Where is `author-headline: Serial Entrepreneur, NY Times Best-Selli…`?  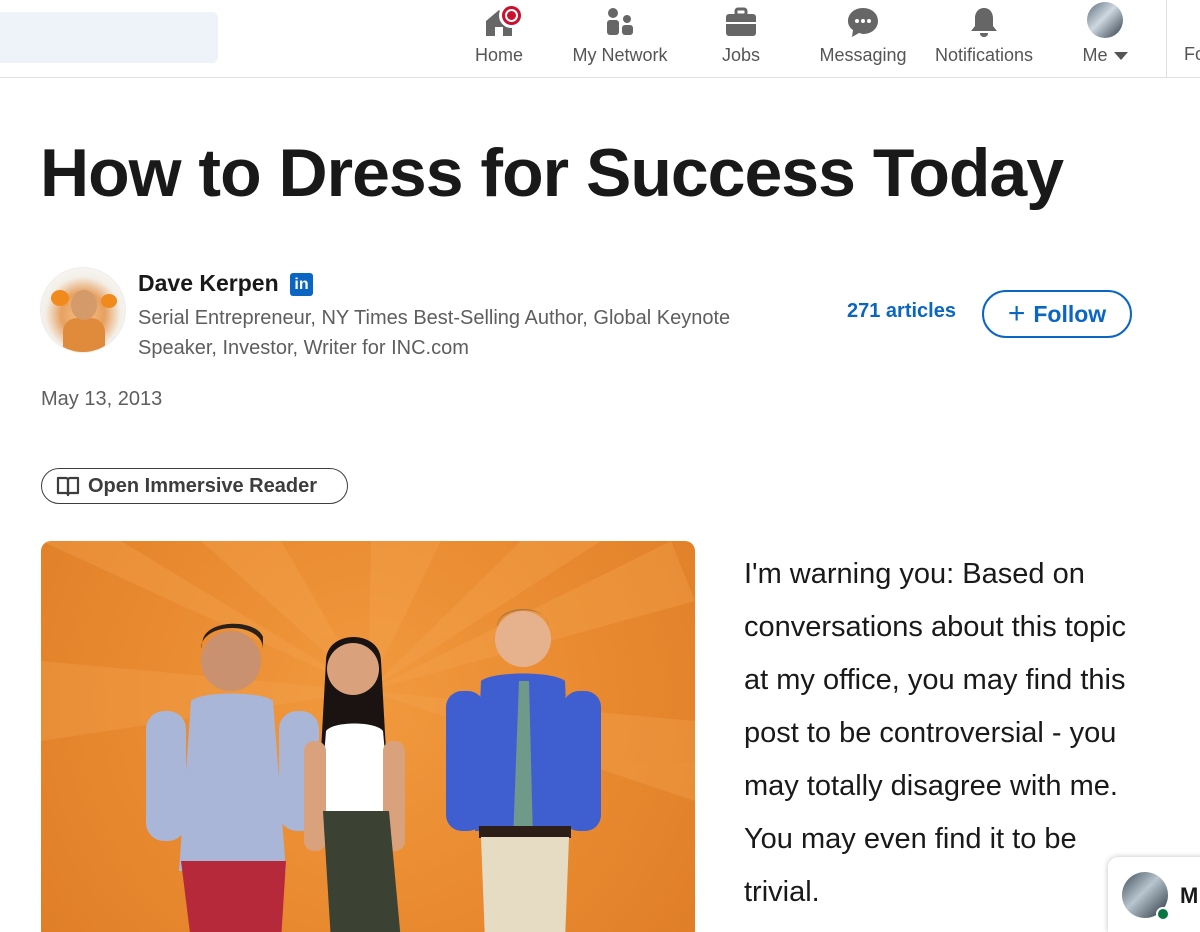
author-headline: Serial Entrepreneur, NY Times Best-Selli… is located at coordinates (434, 333).